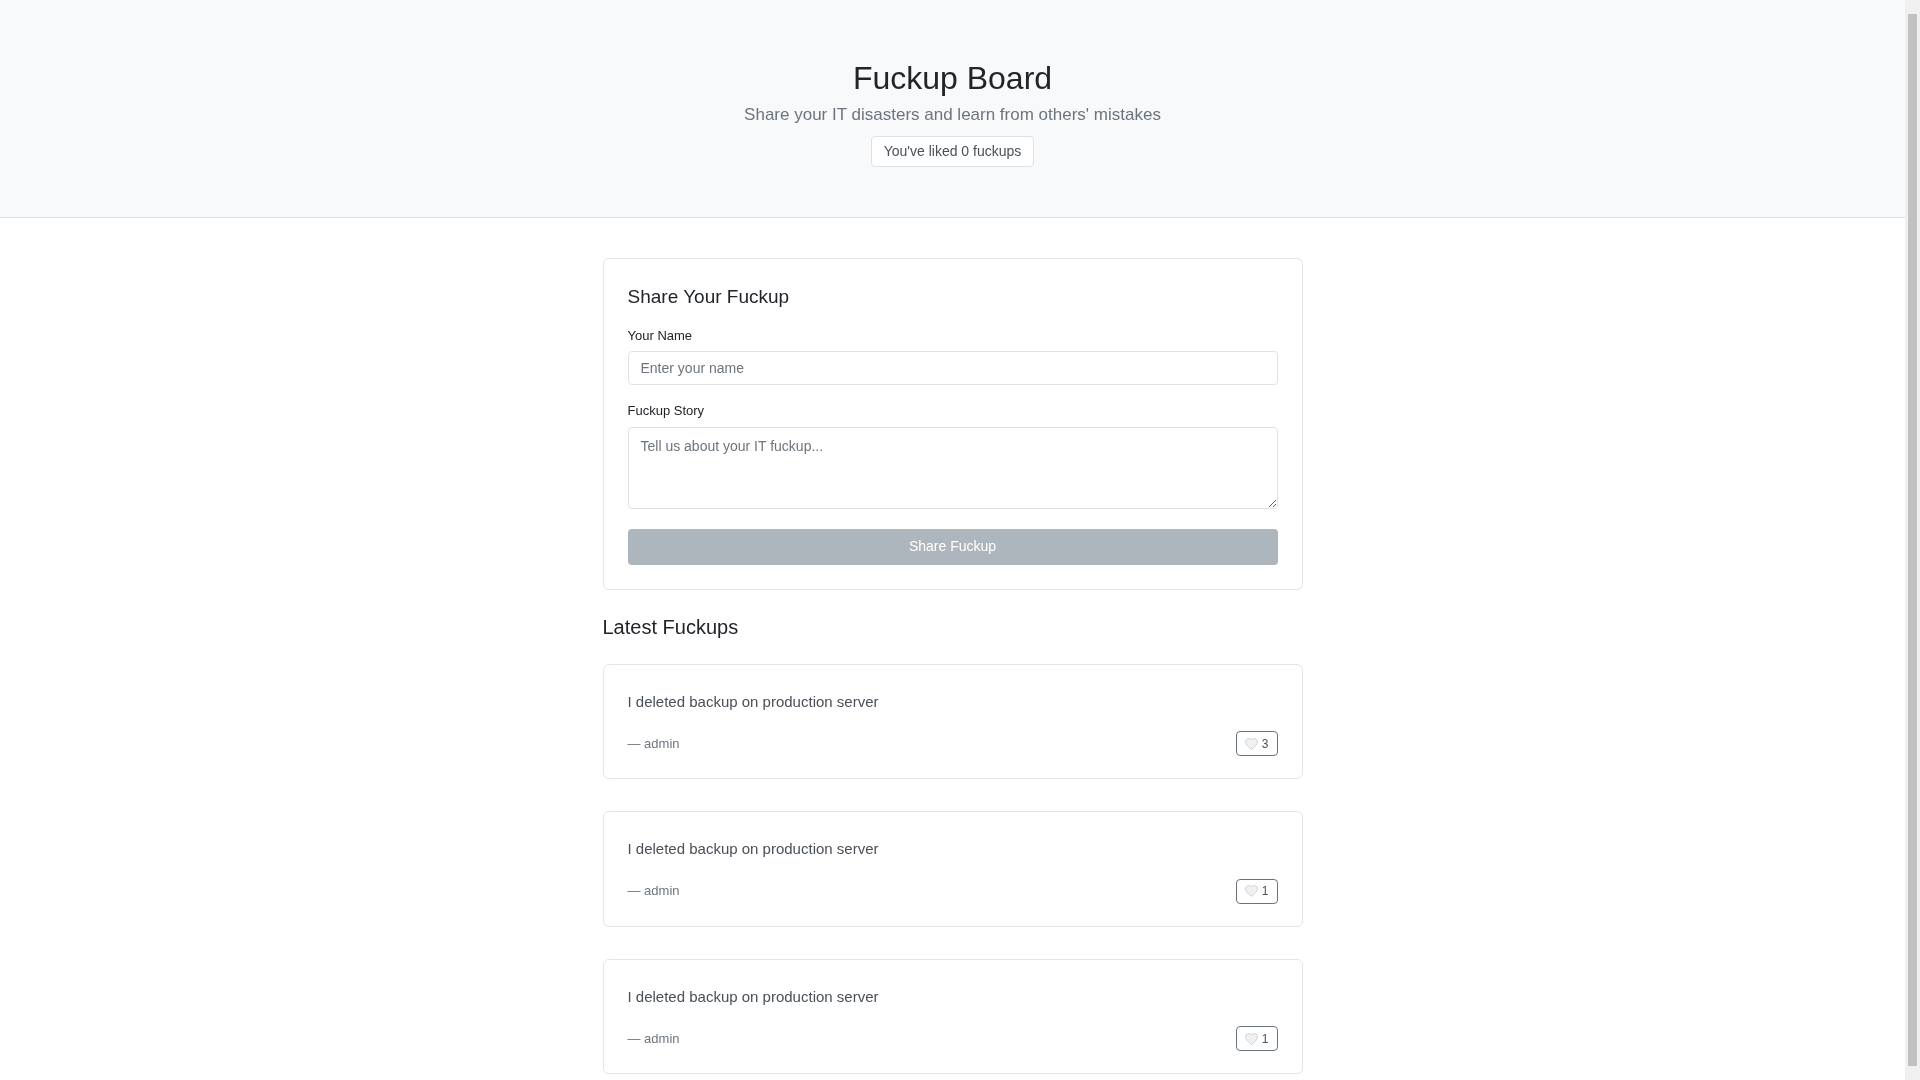 The image size is (1920, 1080). Describe the element at coordinates (952, 368) in the screenshot. I see `name-input-field: Enter your name` at that location.